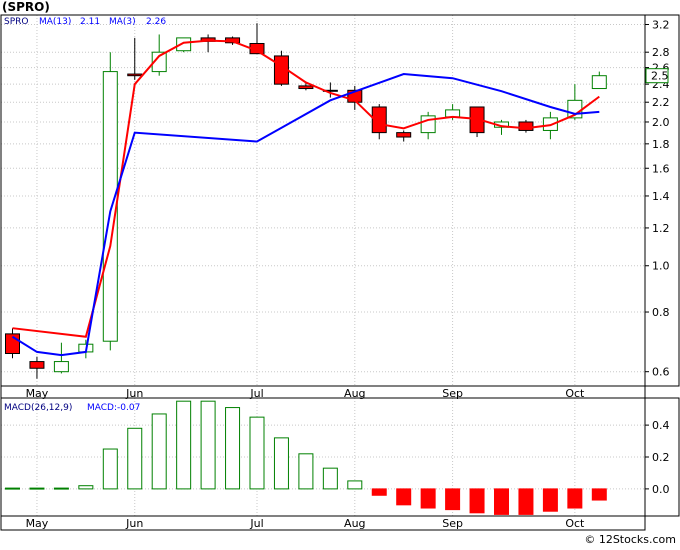  What do you see at coordinates (37, 523) in the screenshot?
I see `macd-x-tick-label: May` at bounding box center [37, 523].